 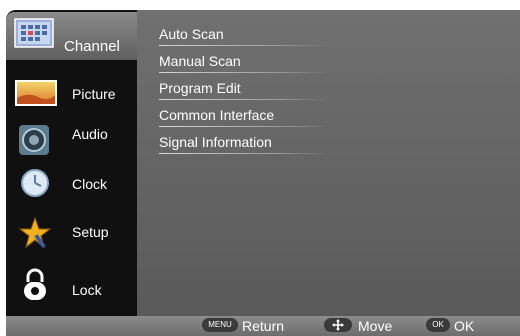 What do you see at coordinates (200, 61) in the screenshot?
I see `menu-item-label: Manual Scan` at bounding box center [200, 61].